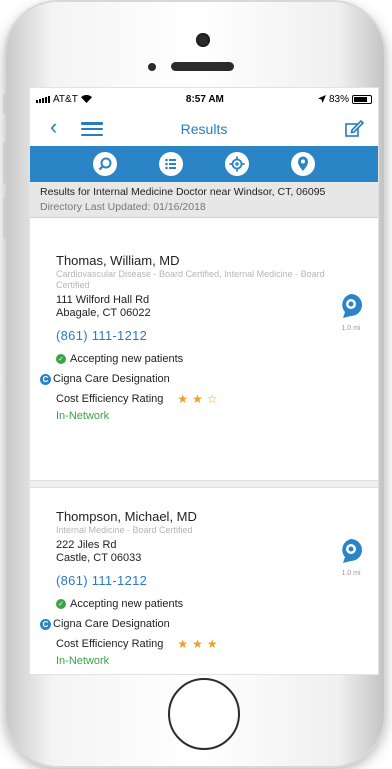  I want to click on rating-row: Cost Efficiency Rating ★★★, so click(217, 644).